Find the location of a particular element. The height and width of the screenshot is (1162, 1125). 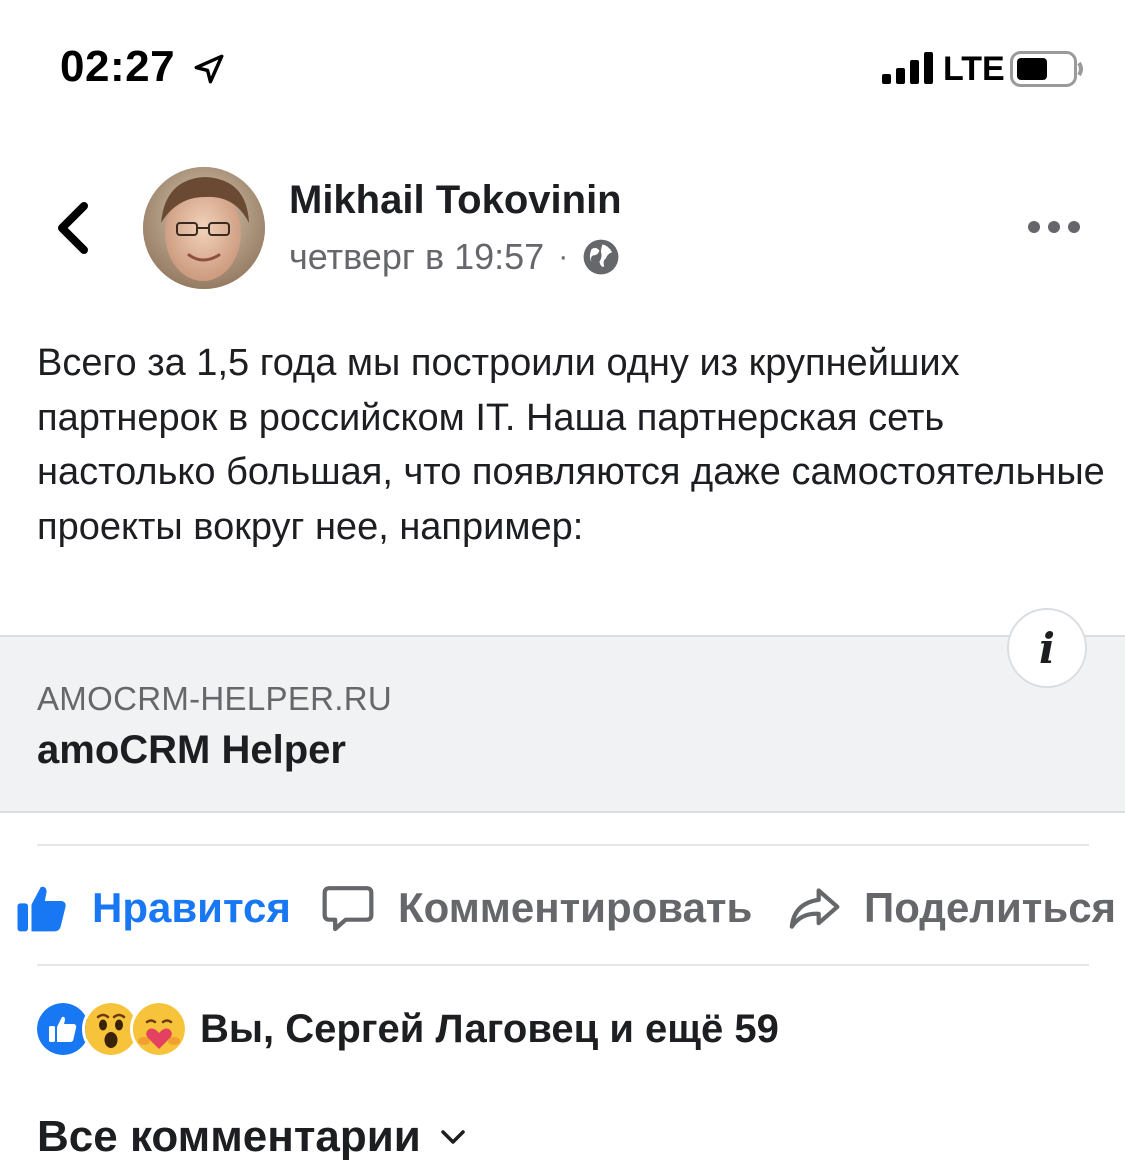

globe-icon is located at coordinates (601, 257).